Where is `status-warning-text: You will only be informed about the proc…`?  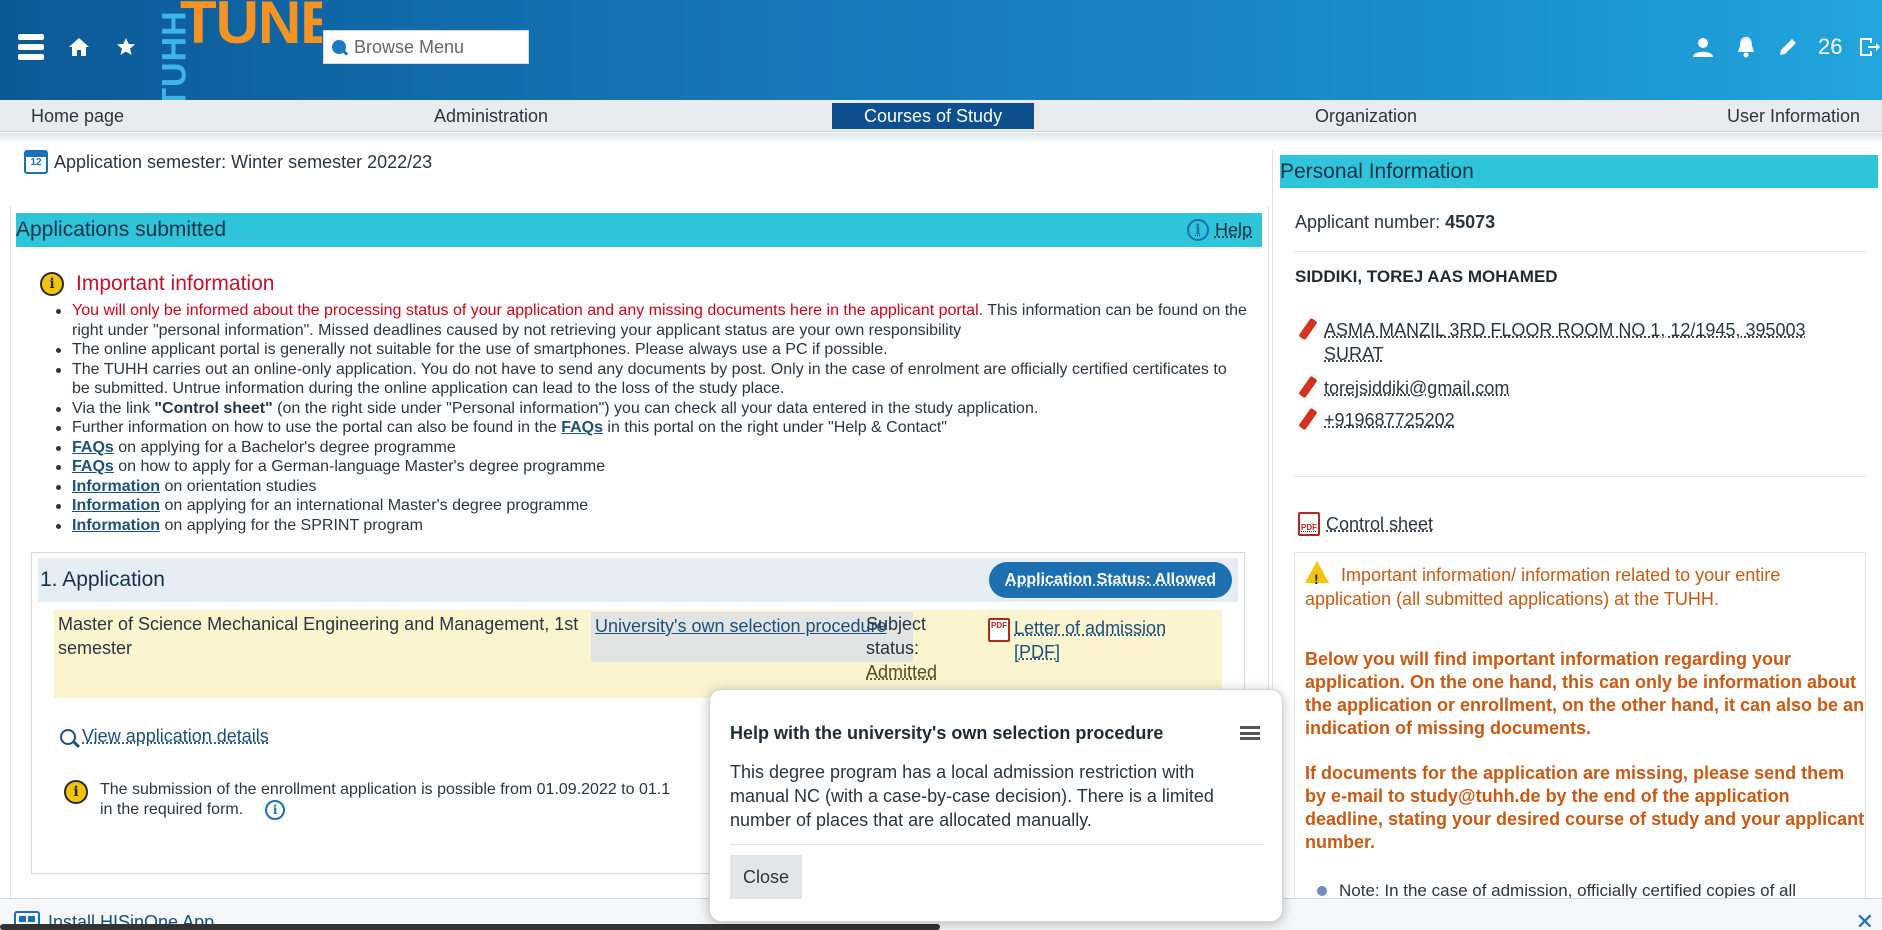 status-warning-text: You will only be informed about the proc… is located at coordinates (527, 310).